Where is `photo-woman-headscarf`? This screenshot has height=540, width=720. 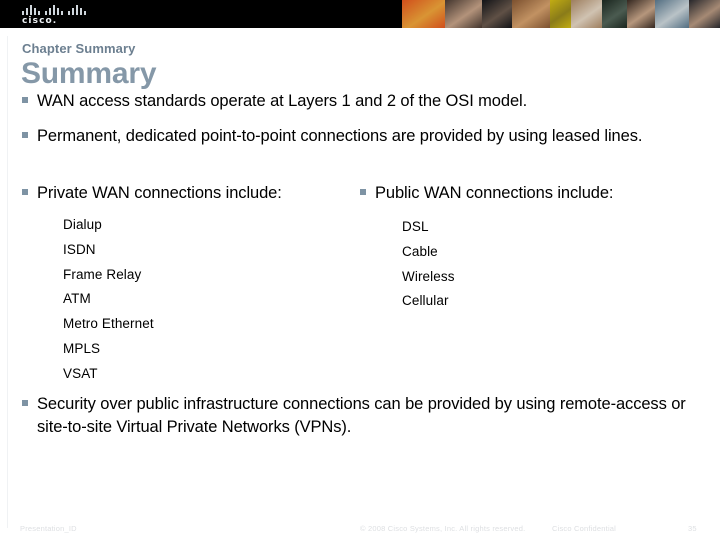
photo-woman-headscarf is located at coordinates (586, 14).